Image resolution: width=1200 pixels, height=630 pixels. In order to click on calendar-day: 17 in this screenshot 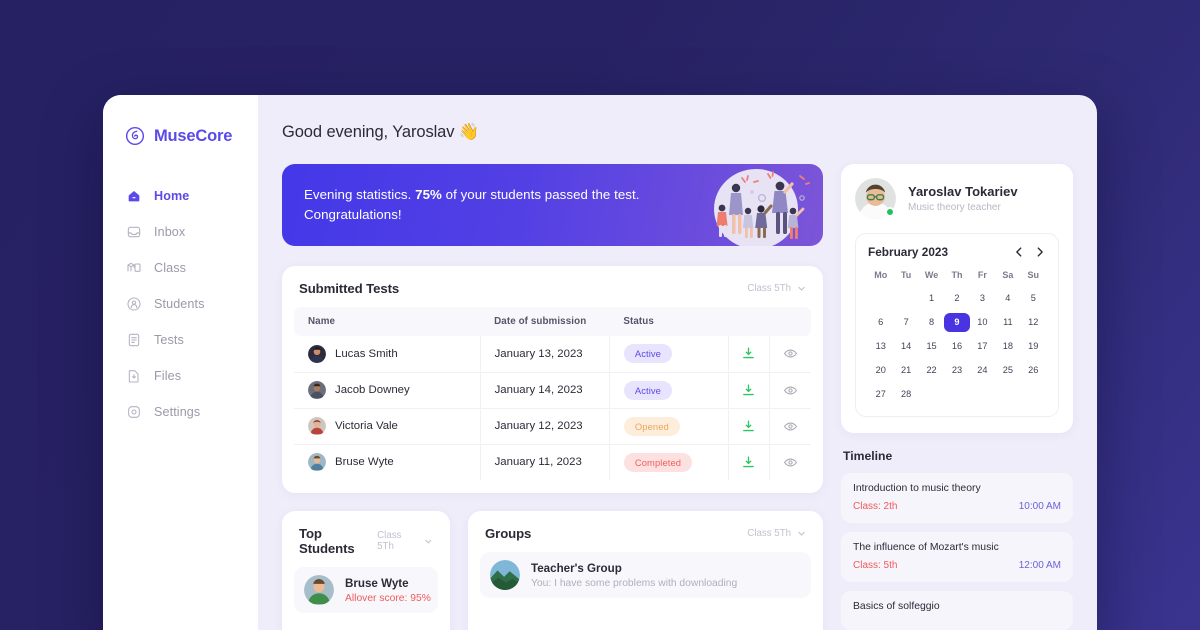, I will do `click(982, 346)`.